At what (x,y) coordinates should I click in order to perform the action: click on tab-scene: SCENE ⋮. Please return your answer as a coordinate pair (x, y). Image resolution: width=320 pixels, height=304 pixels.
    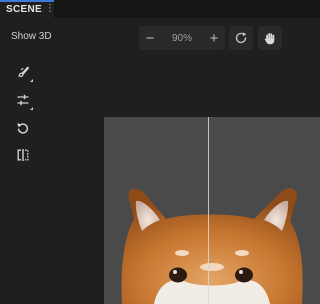
    Looking at the image, I should click on (27, 9).